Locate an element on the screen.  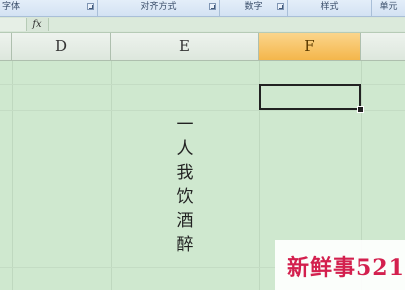
number-dialog-launcher-icon is located at coordinates (280, 6).